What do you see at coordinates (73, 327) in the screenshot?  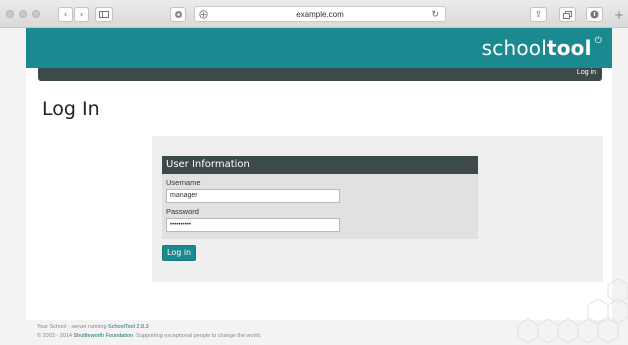 I see `footer-line1-text: Your School - server running` at bounding box center [73, 327].